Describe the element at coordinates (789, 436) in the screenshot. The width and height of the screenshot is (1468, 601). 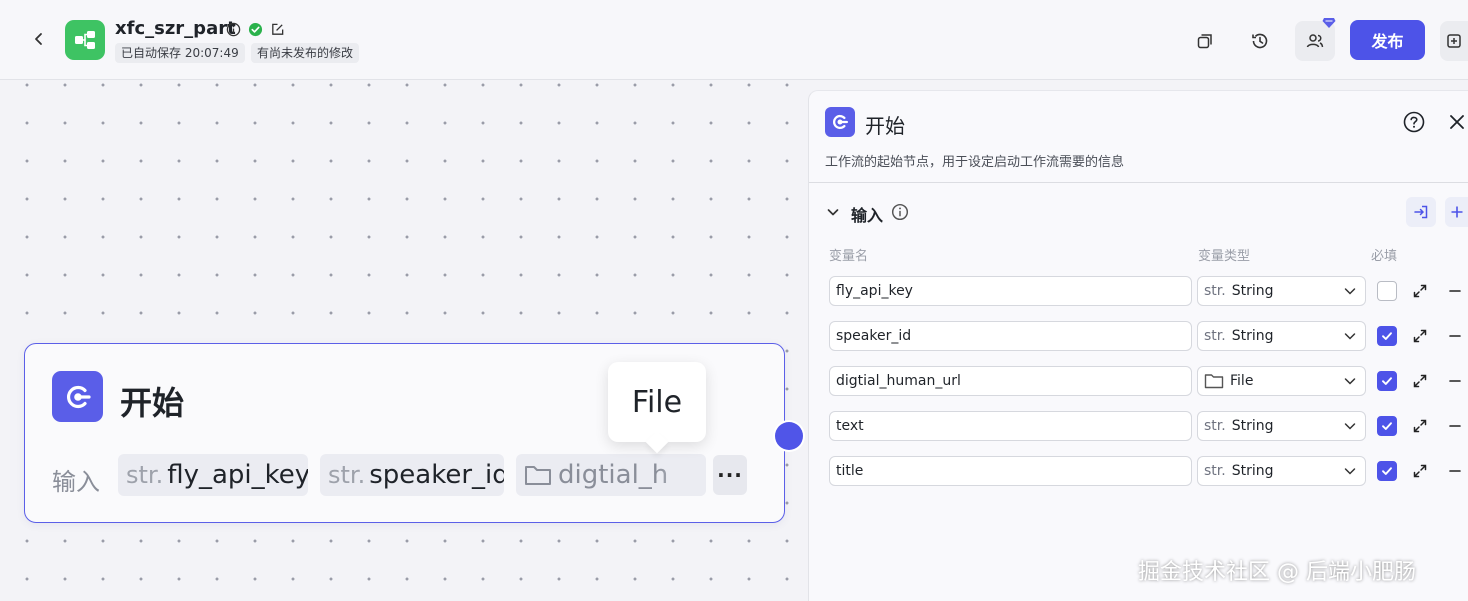
I see `node-output-handle` at that location.